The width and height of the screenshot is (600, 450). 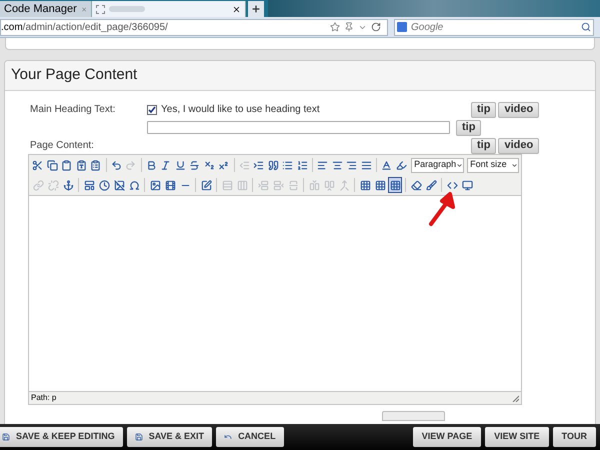 I want to click on search-engine-icon, so click(x=402, y=27).